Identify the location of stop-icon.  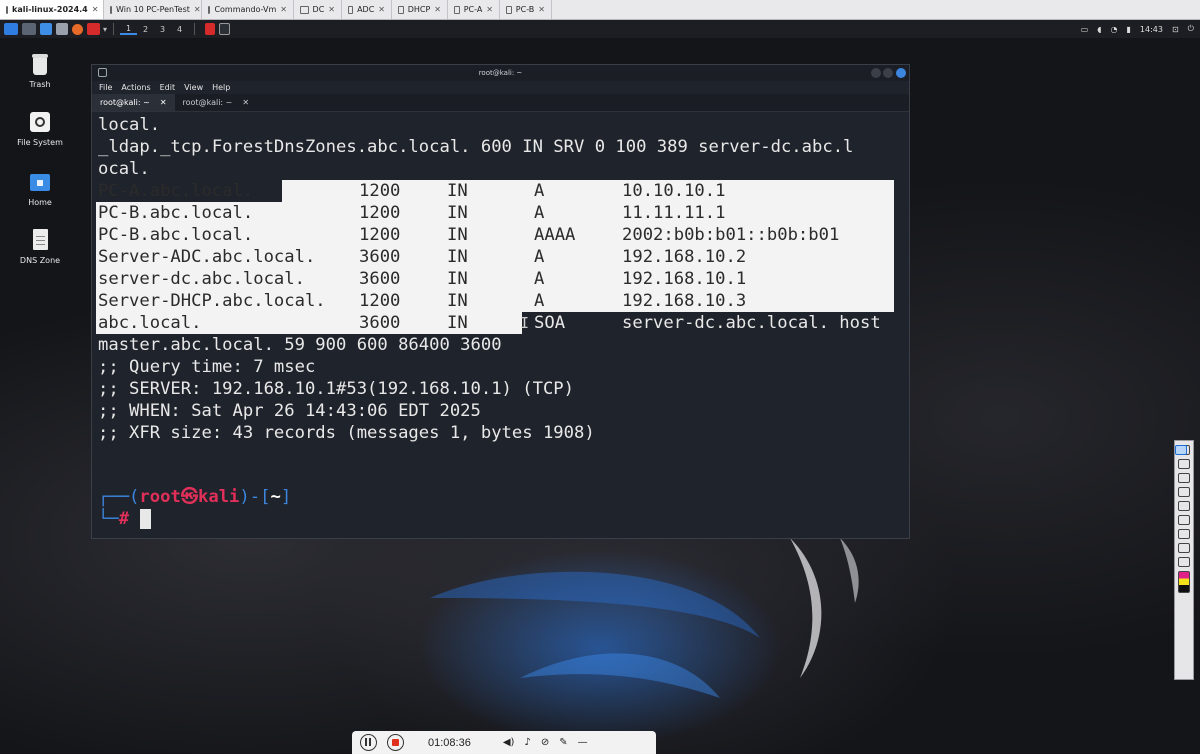
(395, 742).